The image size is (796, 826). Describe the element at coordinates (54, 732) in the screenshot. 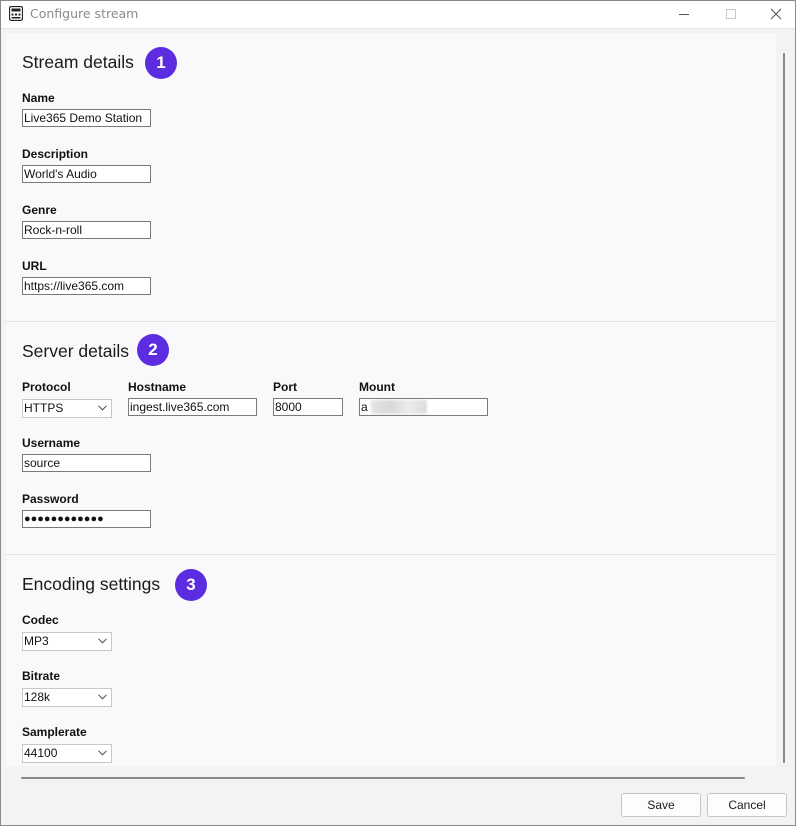

I see `samplerate-label: Samplerate` at that location.